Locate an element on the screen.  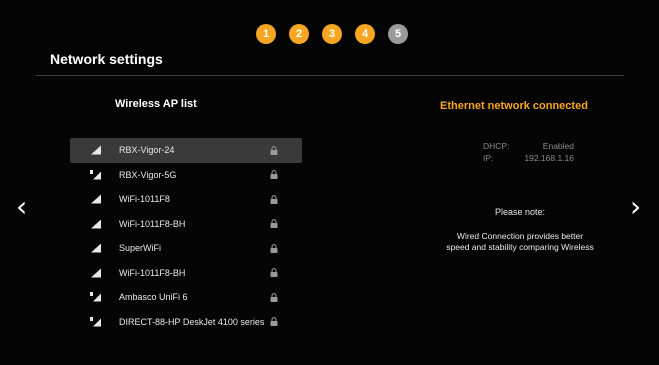
step-4-indicator: 4 is located at coordinates (365, 34).